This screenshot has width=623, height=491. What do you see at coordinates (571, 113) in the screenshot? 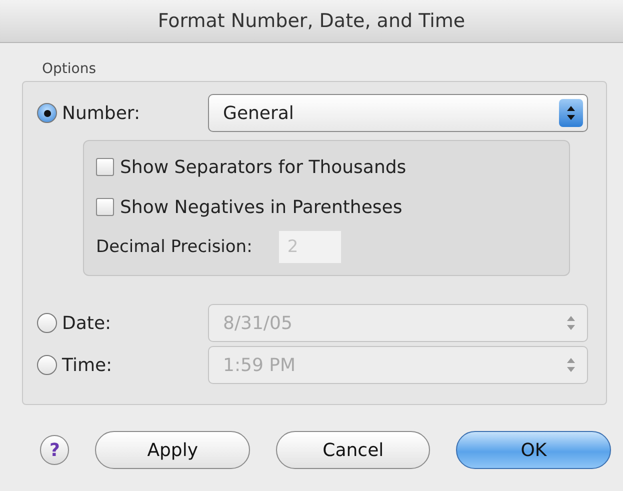
I see `up-down-arrows-icon` at bounding box center [571, 113].